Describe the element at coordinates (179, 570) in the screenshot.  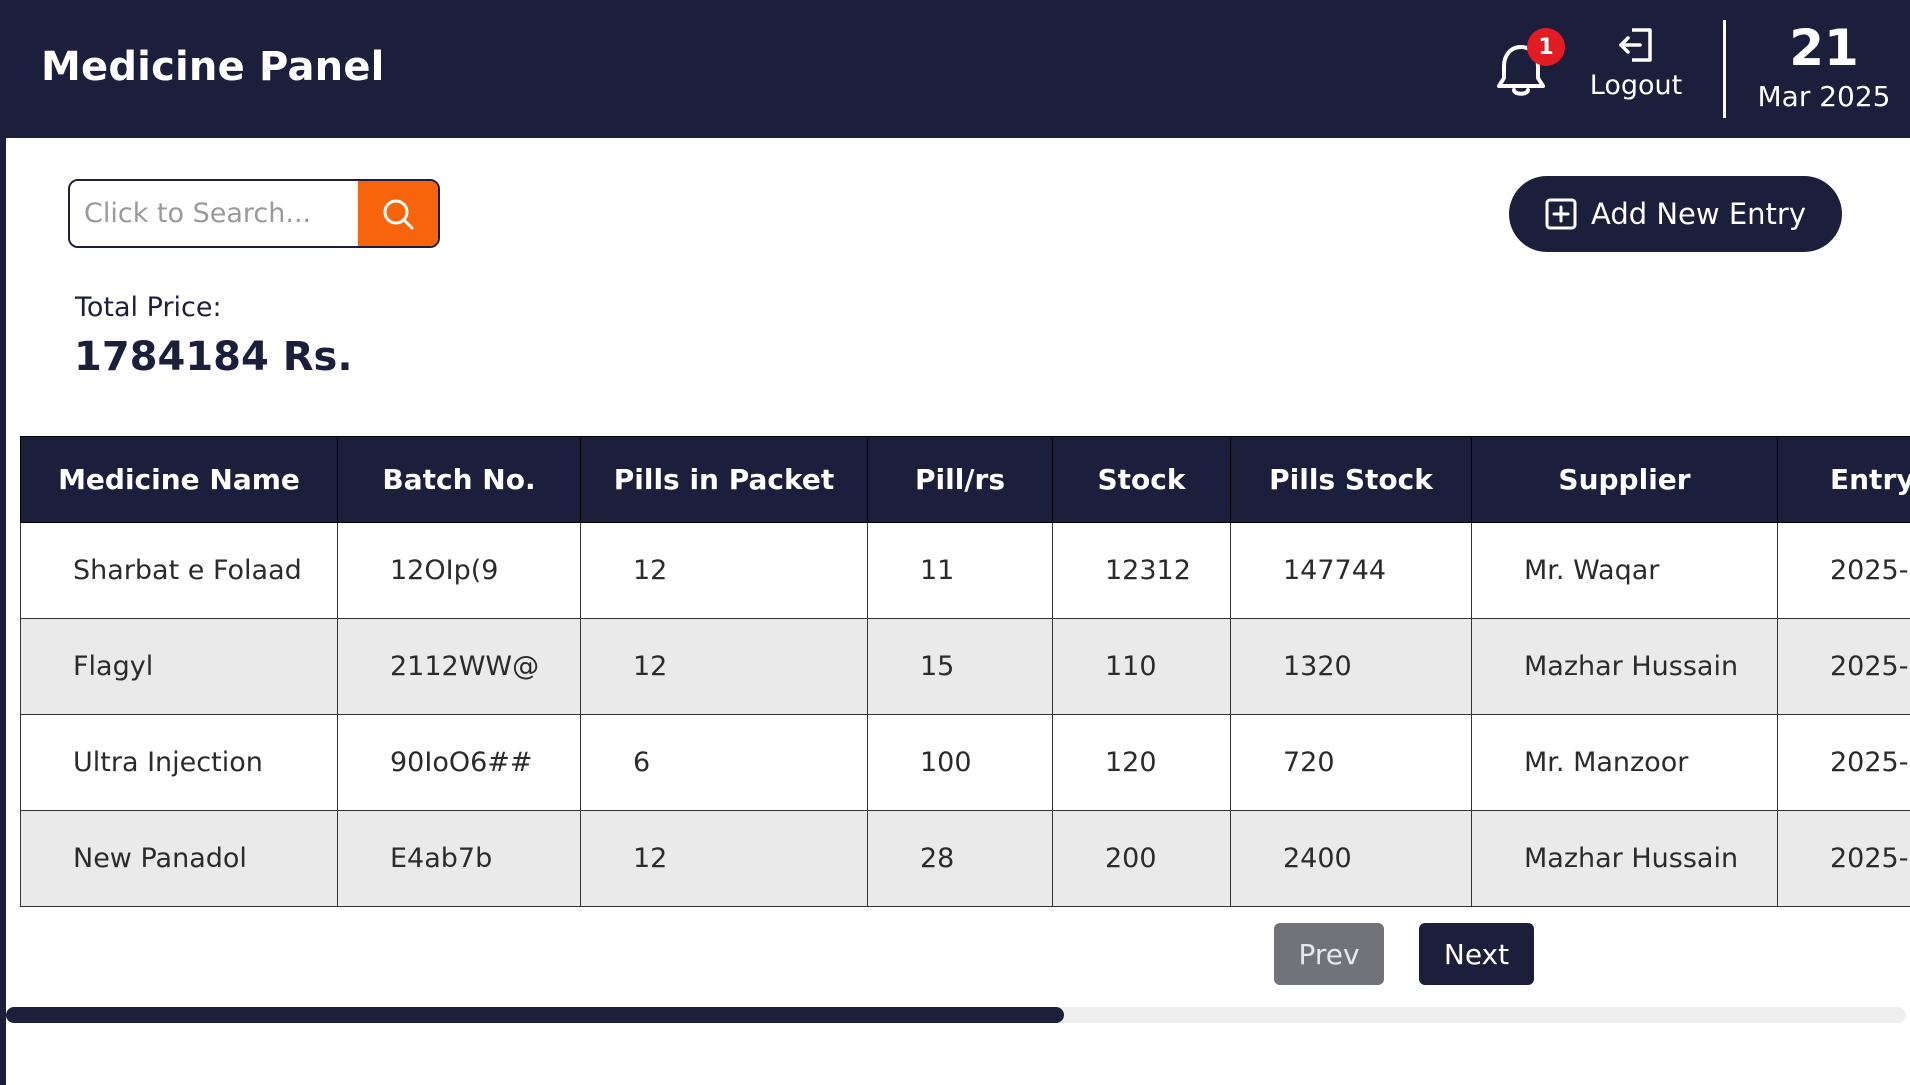
I see `table-cell: Sharbat e Folaad` at that location.